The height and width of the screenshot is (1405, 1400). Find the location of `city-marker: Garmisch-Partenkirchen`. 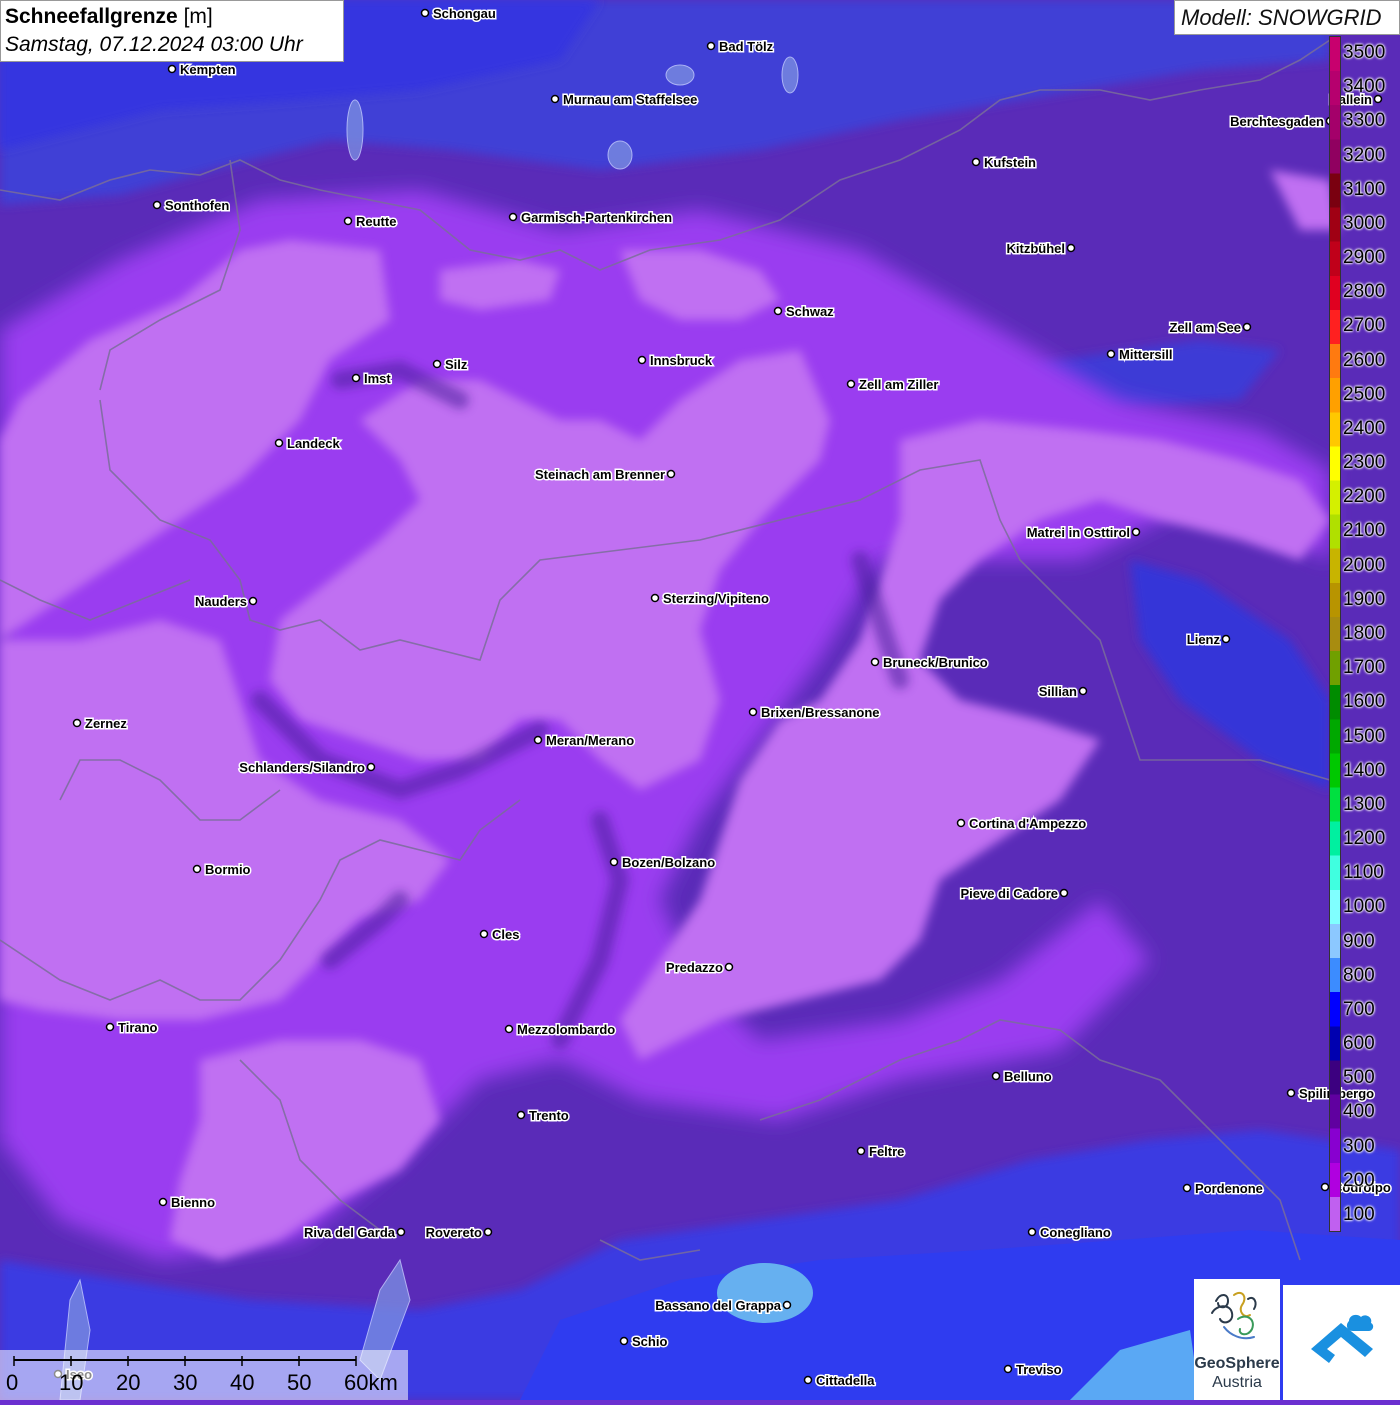

city-marker: Garmisch-Partenkirchen is located at coordinates (591, 218).